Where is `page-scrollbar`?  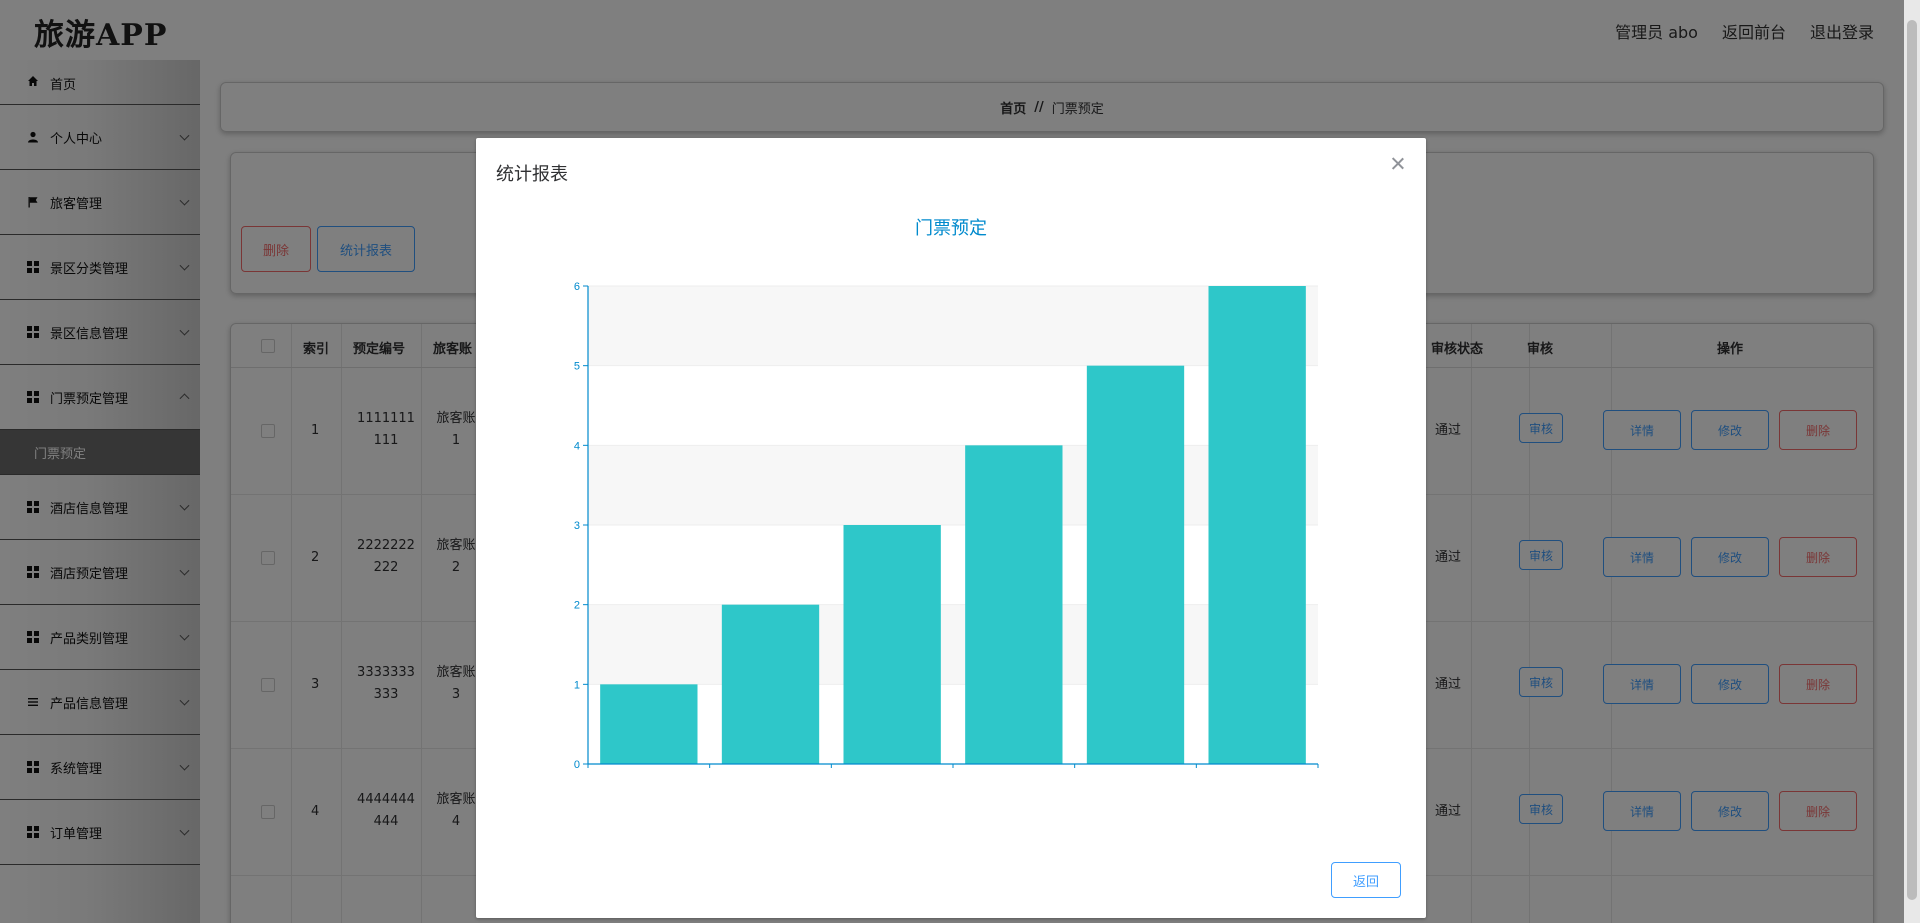
page-scrollbar is located at coordinates (1912, 461).